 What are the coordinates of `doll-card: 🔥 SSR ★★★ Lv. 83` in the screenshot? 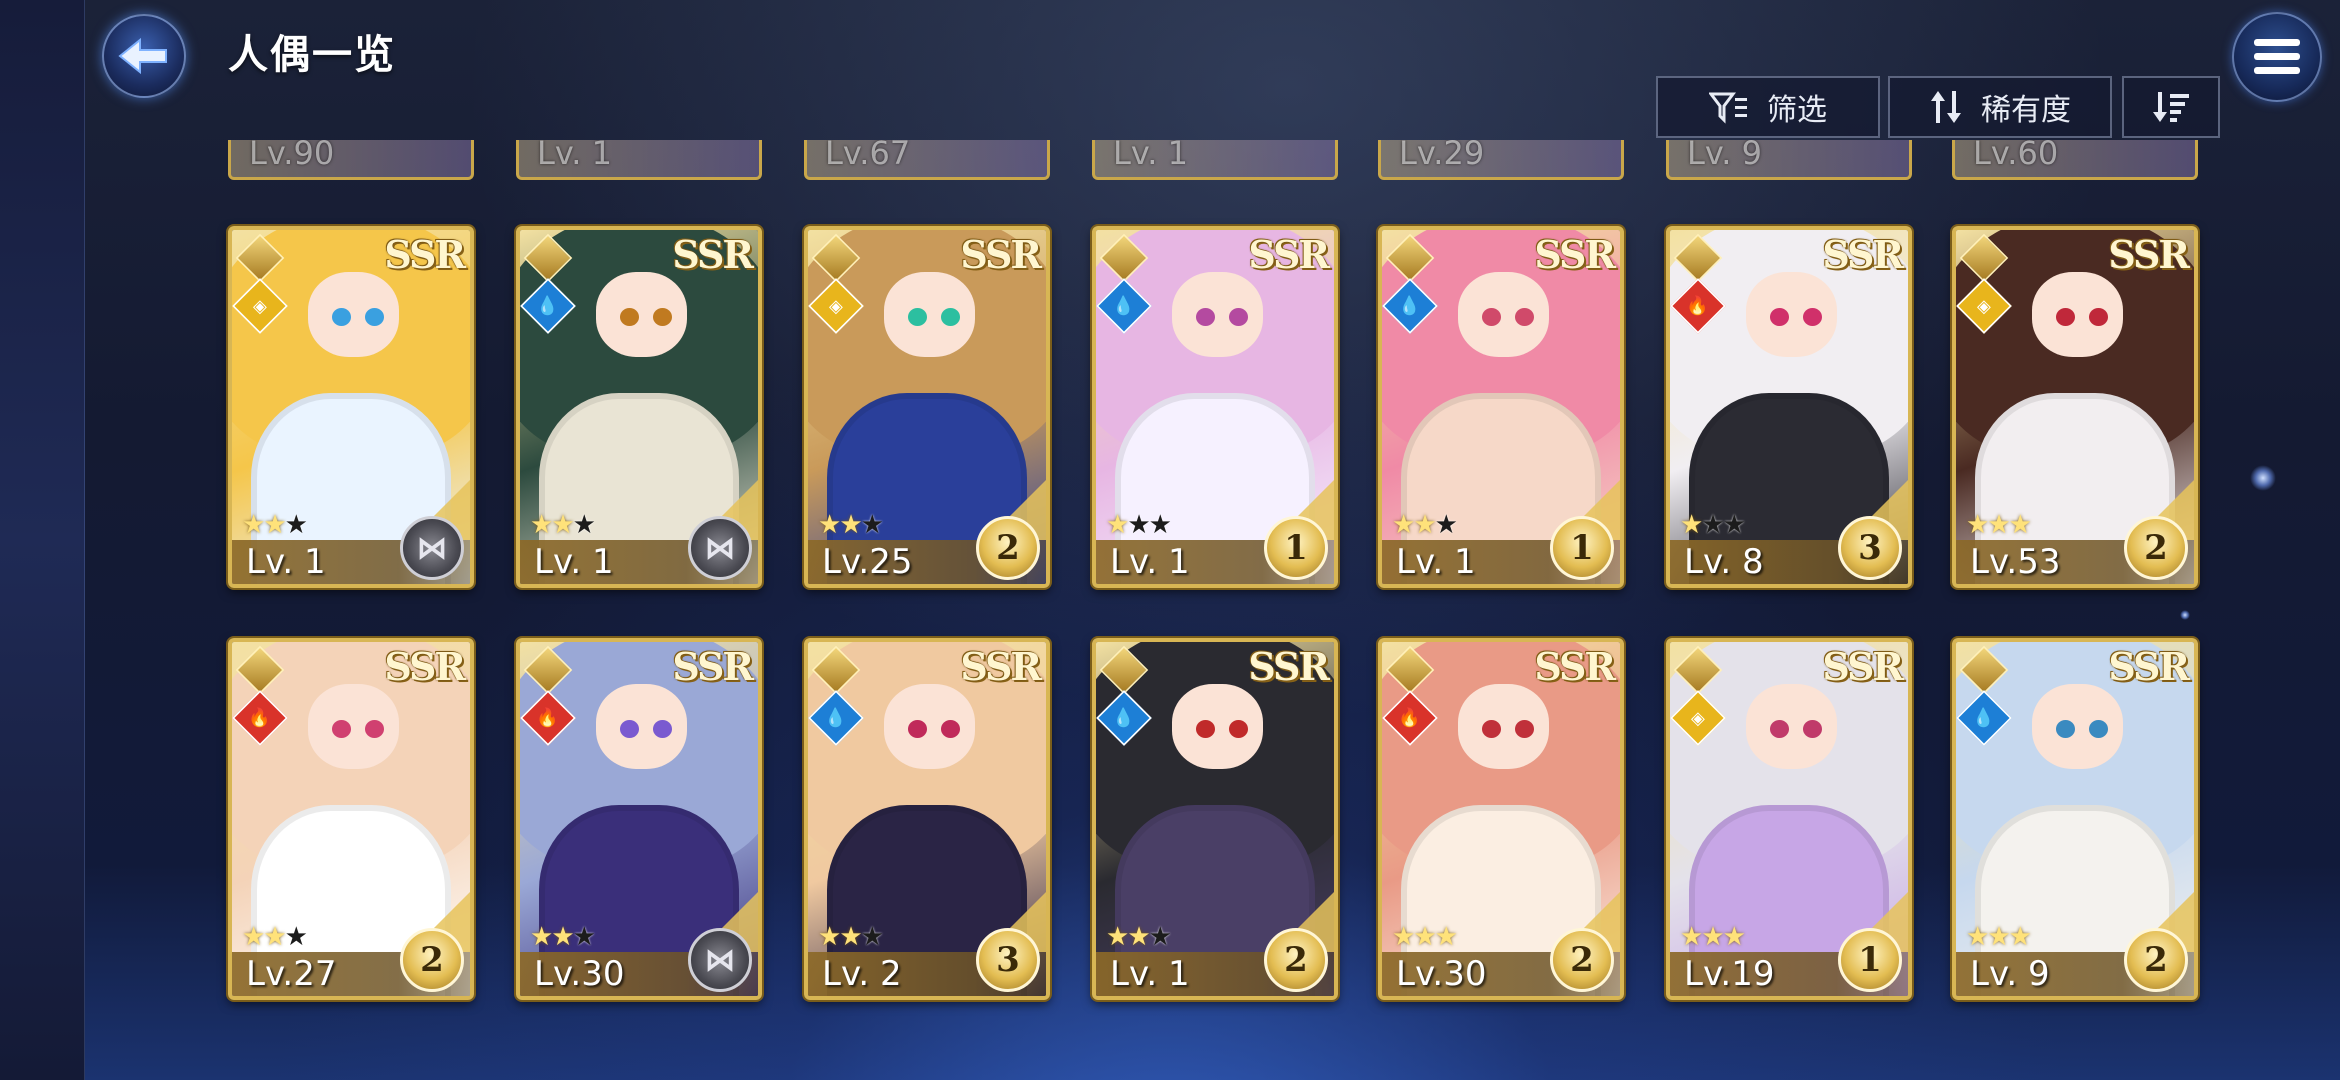 It's located at (1789, 407).